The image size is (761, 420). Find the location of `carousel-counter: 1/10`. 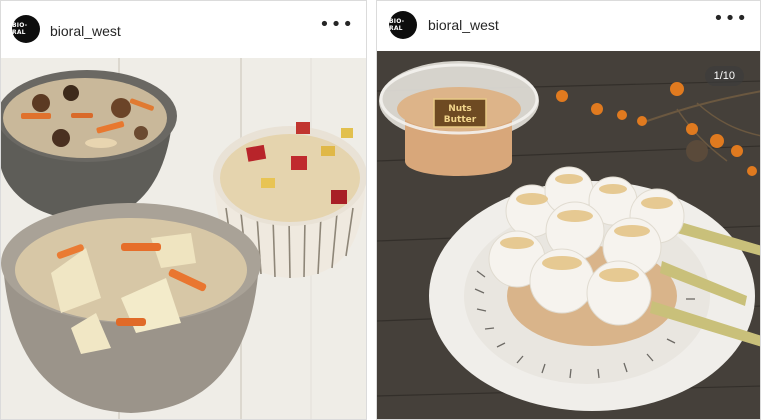

carousel-counter: 1/10 is located at coordinates (724, 76).